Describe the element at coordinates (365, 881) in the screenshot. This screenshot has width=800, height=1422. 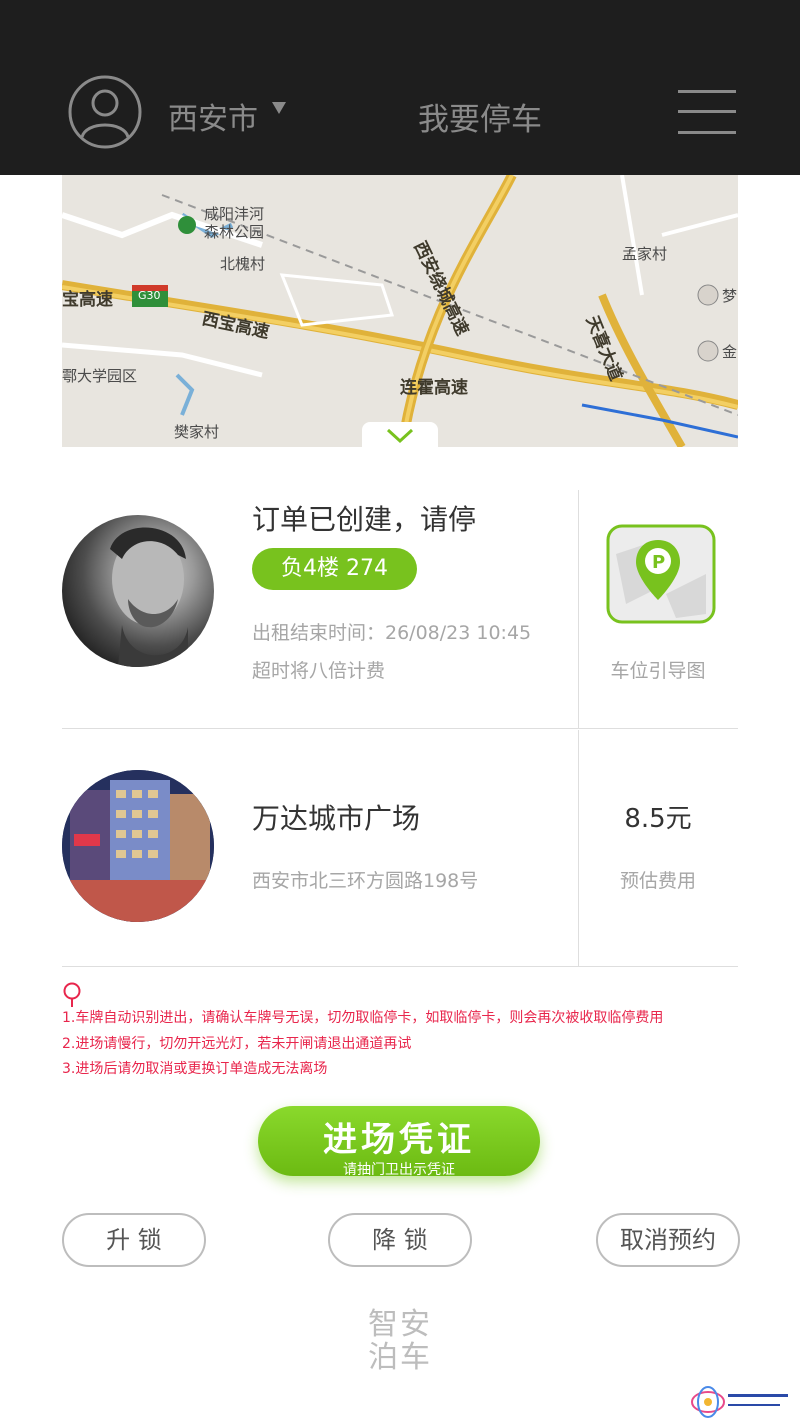
I see `parking-lot-address: 西安市北三环方圆路198号` at that location.